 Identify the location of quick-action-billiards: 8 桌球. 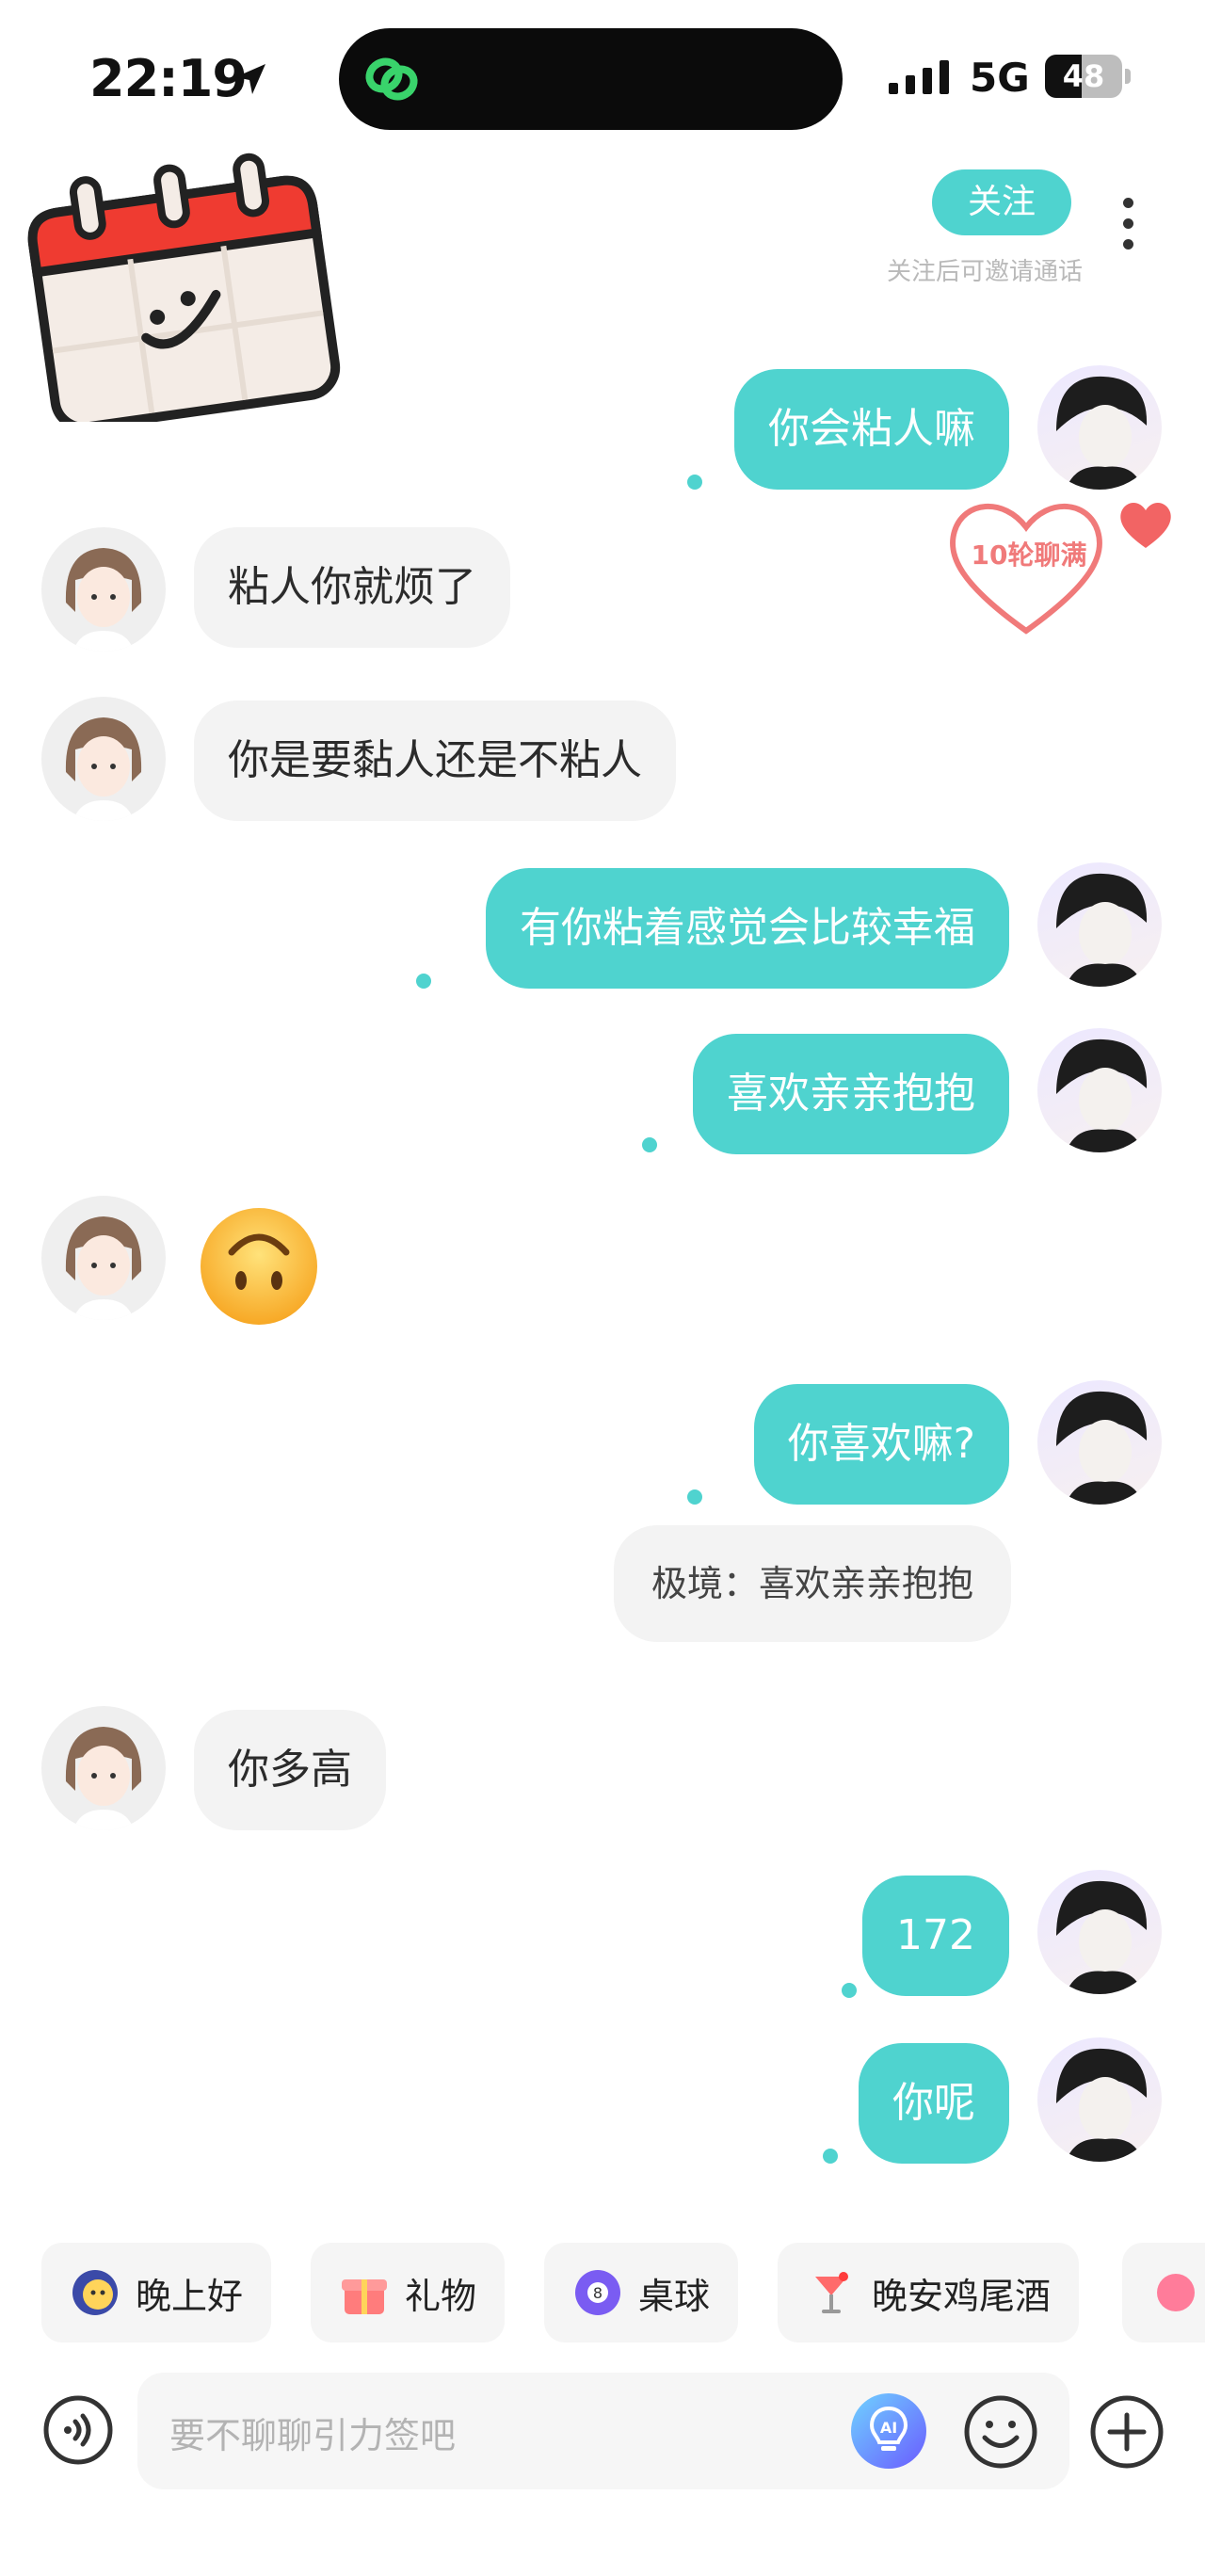
(641, 2293).